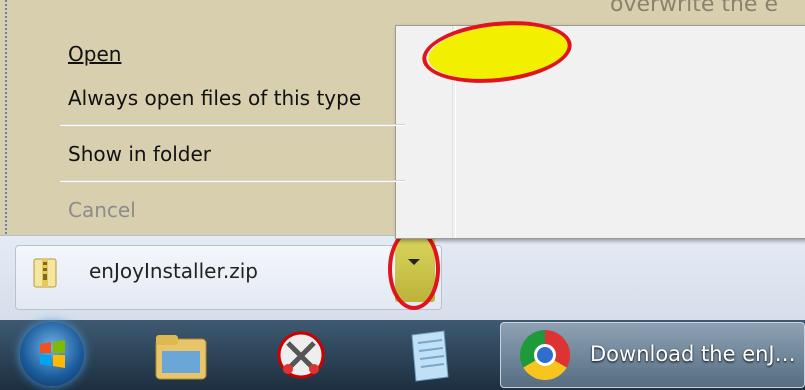  I want to click on annotation-circle-dropdown, so click(414, 269).